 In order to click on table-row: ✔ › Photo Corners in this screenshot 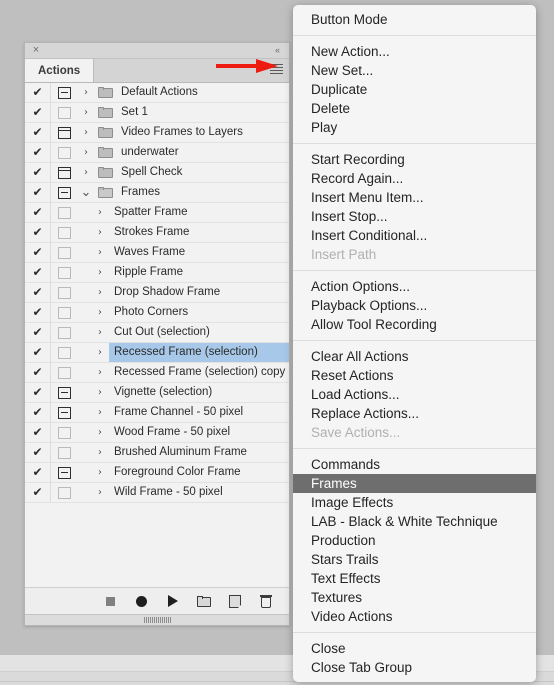, I will do `click(157, 313)`.